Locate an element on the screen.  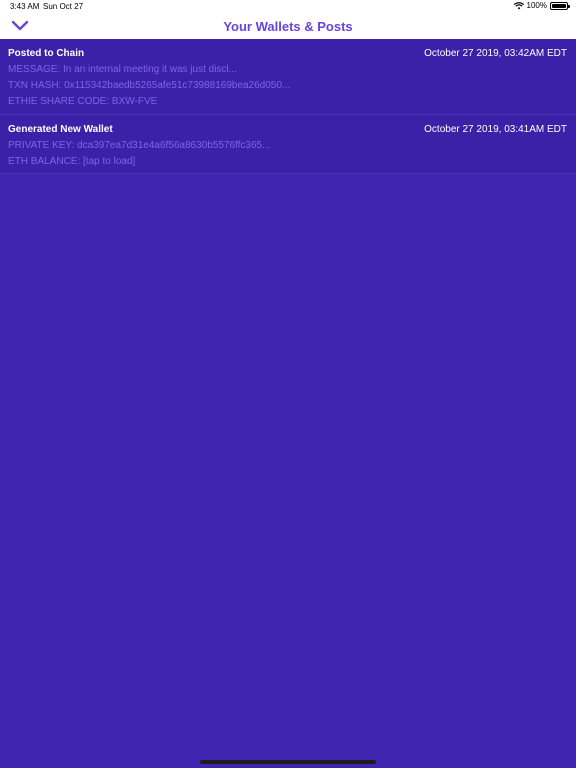
status-date: Sun Oct 27 is located at coordinates (63, 6).